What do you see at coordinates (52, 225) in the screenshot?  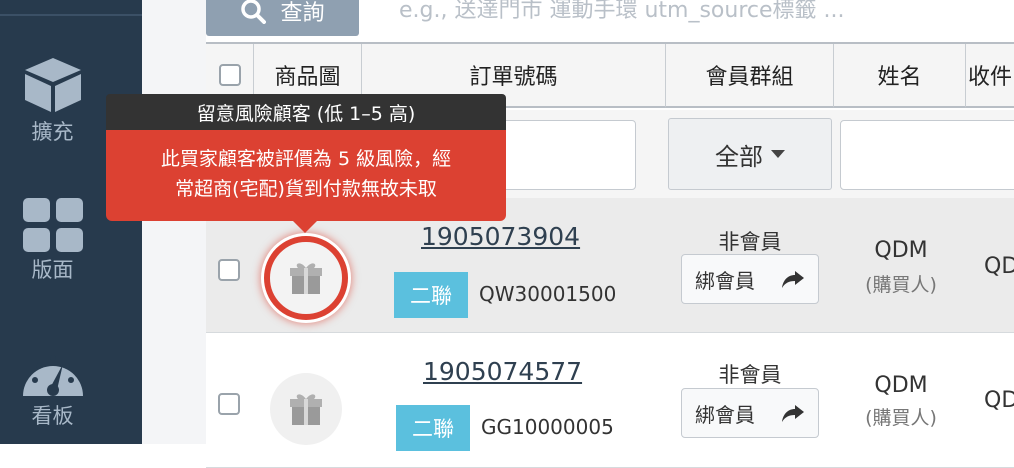 I see `grid-icon` at bounding box center [52, 225].